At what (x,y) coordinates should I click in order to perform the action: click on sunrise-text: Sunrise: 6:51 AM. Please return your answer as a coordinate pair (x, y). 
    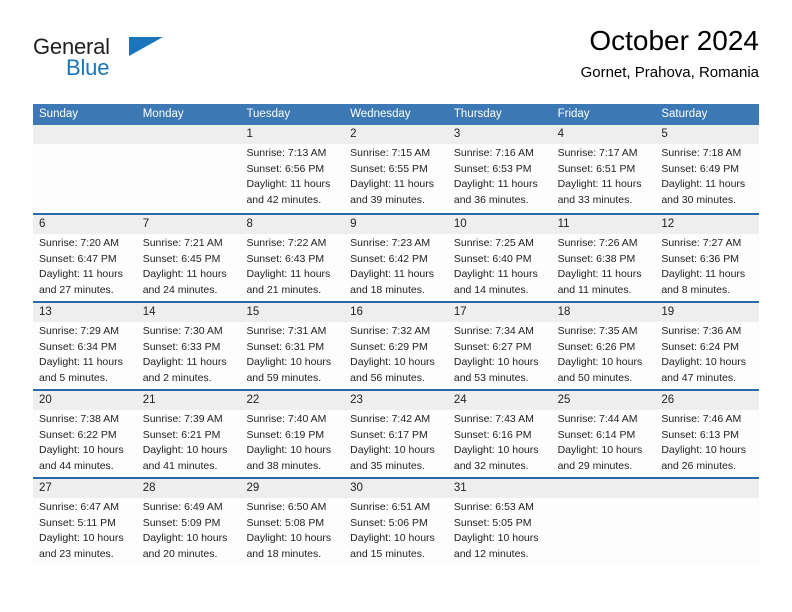
    Looking at the image, I should click on (390, 507).